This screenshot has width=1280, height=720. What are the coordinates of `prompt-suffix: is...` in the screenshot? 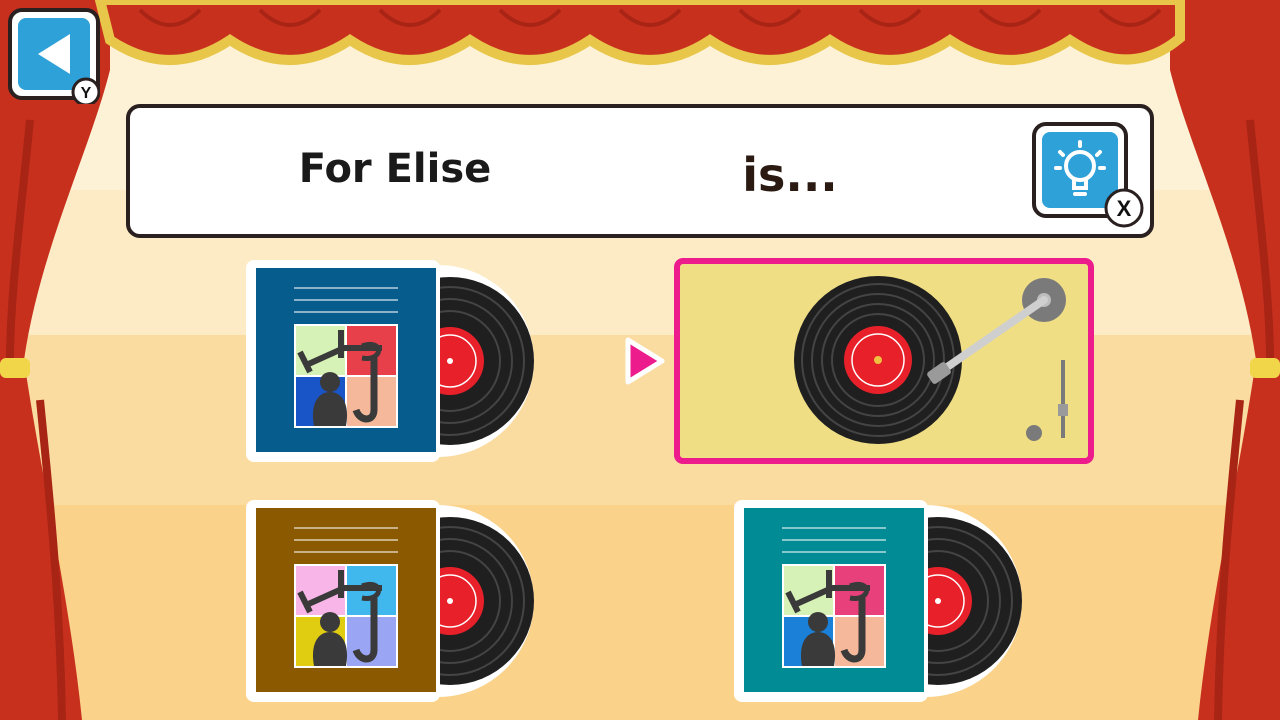 It's located at (790, 175).